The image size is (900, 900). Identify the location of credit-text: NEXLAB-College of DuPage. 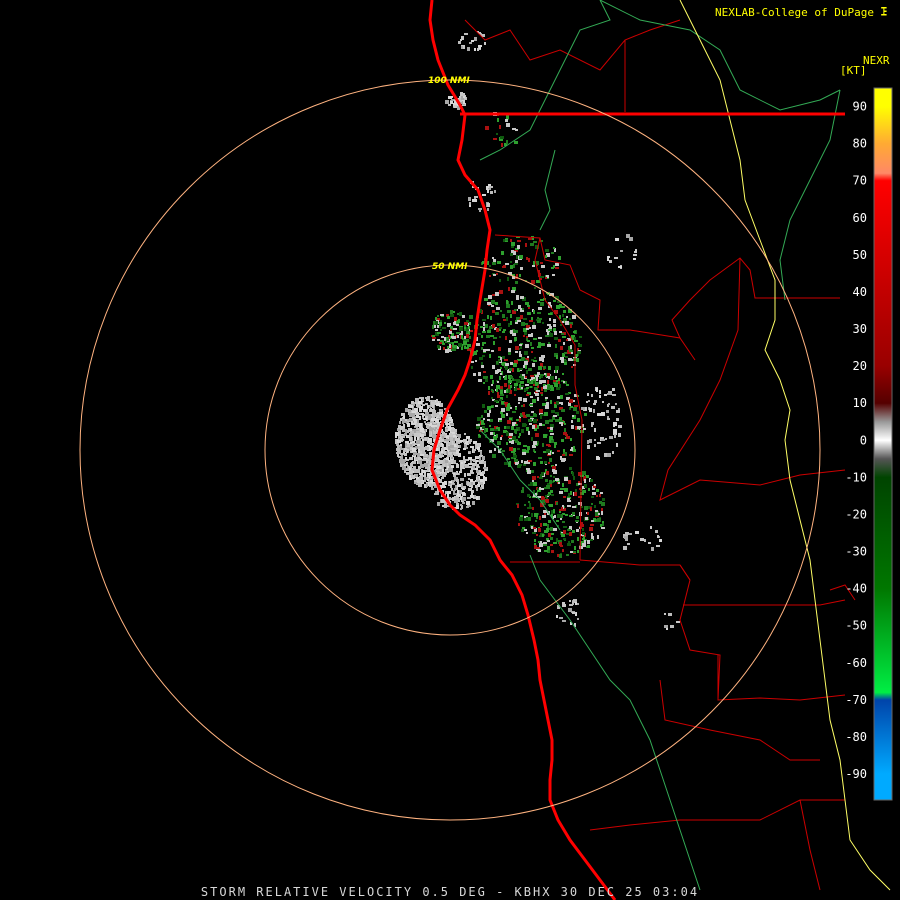
(794, 12).